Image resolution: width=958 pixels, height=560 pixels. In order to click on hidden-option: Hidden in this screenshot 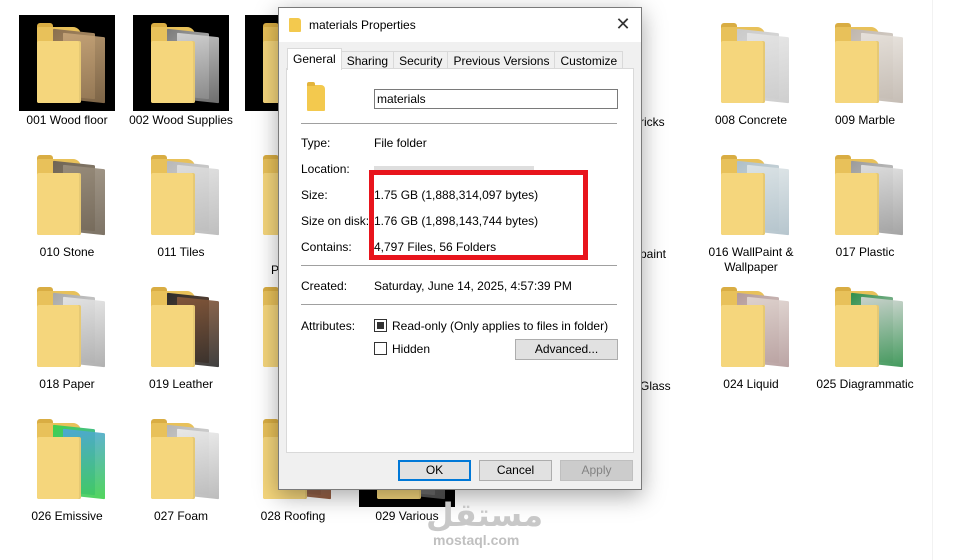, I will do `click(402, 349)`.